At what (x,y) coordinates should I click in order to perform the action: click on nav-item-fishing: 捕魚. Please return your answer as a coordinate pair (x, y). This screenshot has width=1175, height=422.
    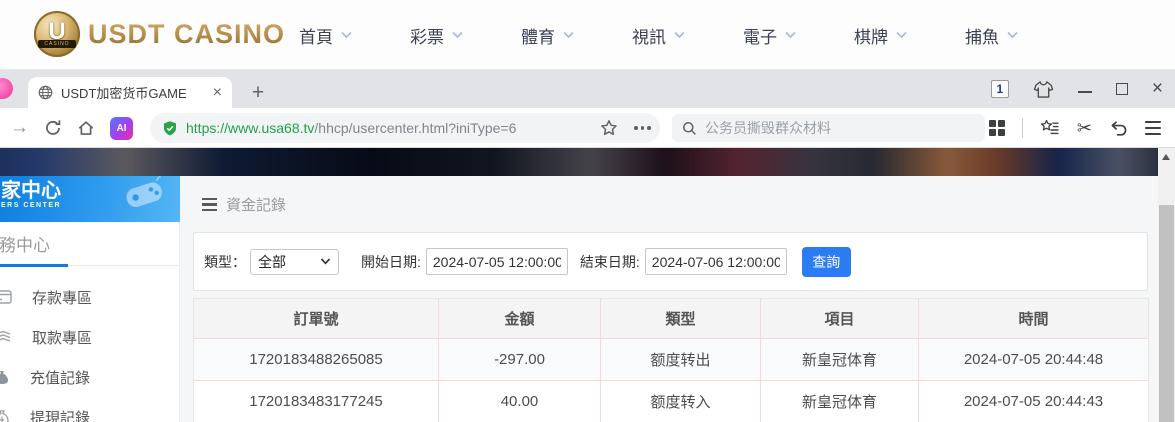
    Looking at the image, I should click on (992, 35).